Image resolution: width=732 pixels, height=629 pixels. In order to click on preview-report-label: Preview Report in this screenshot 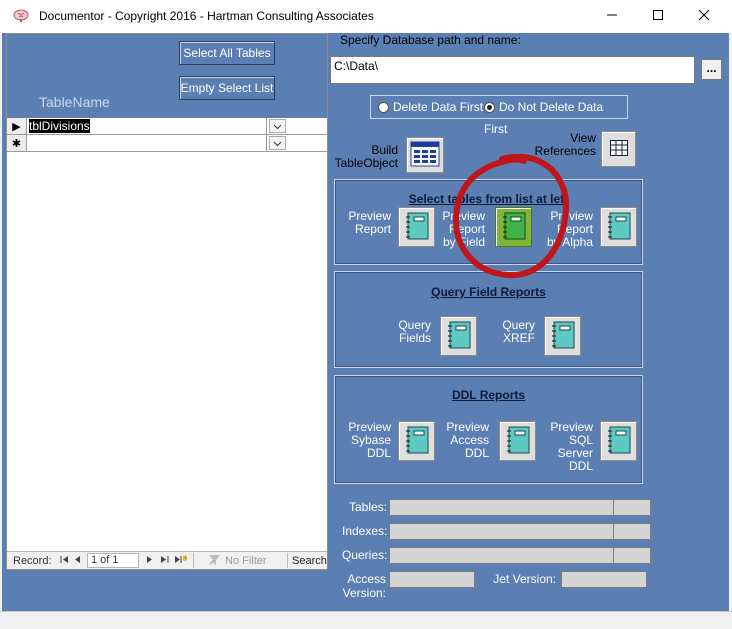, I will do `click(369, 222)`.